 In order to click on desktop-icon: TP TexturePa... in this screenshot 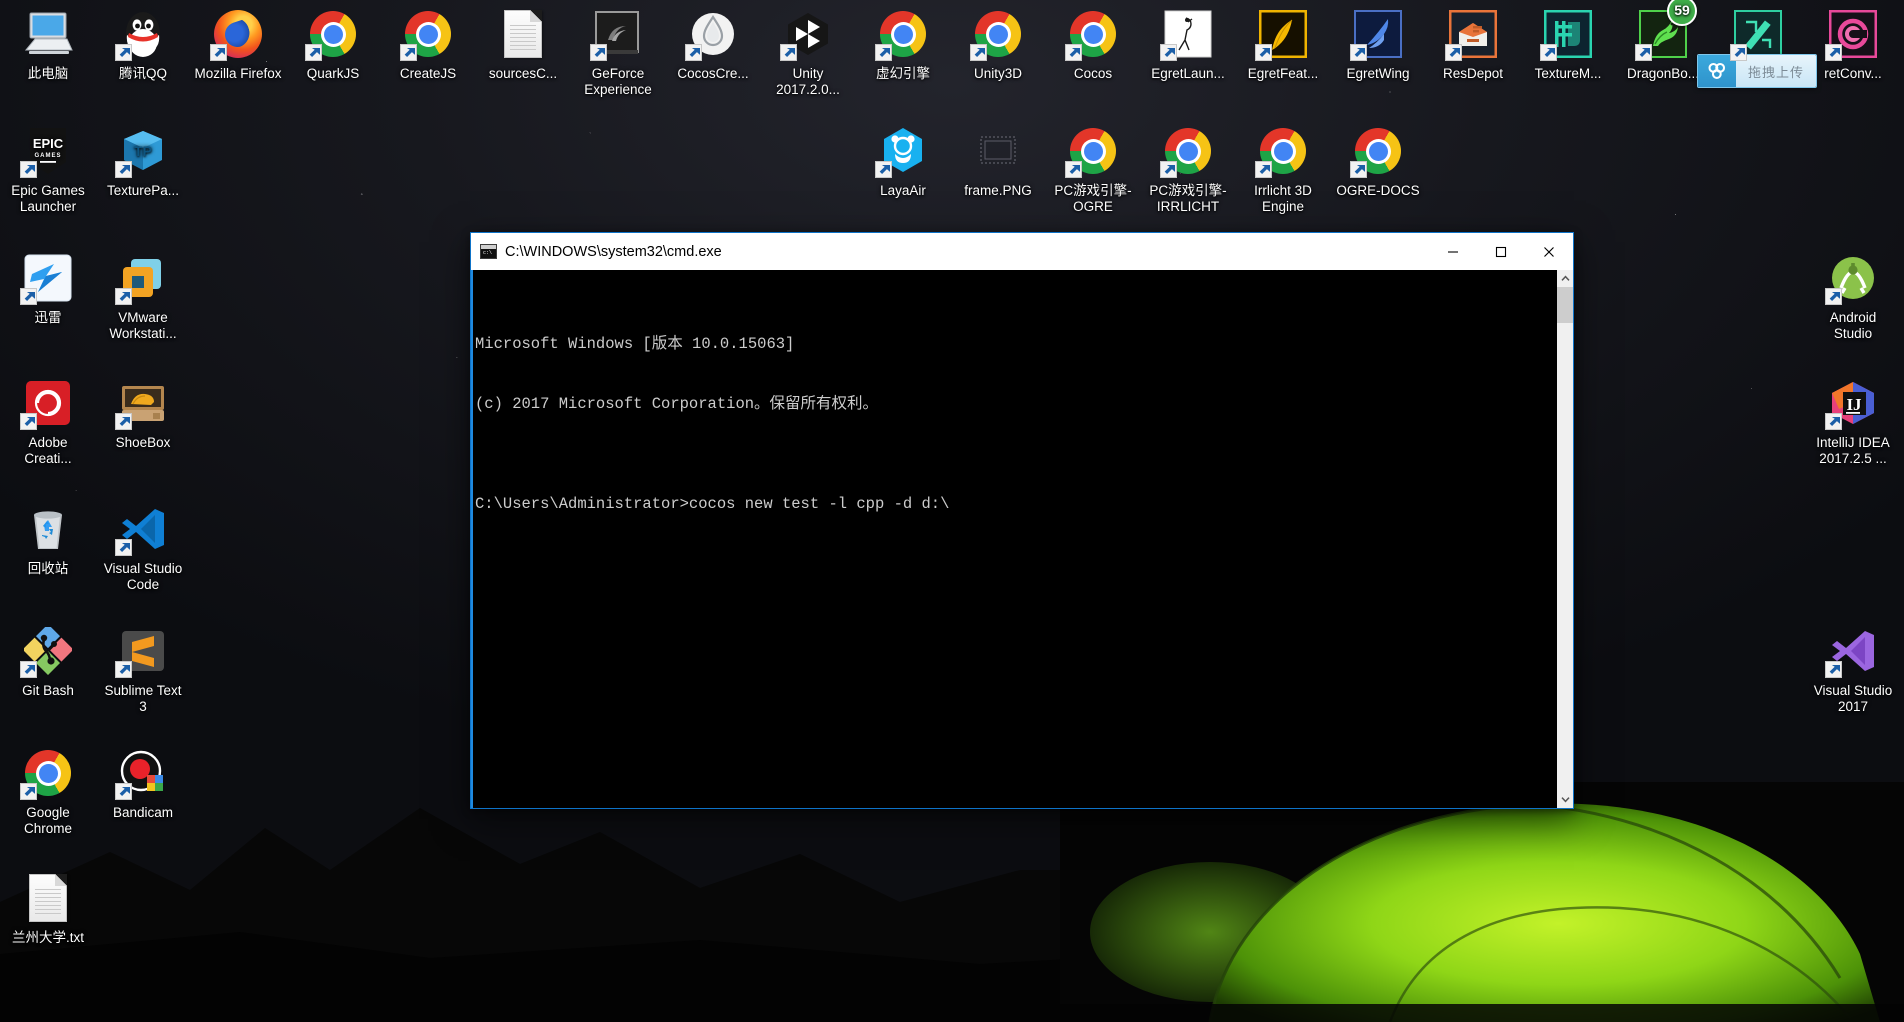, I will do `click(143, 162)`.